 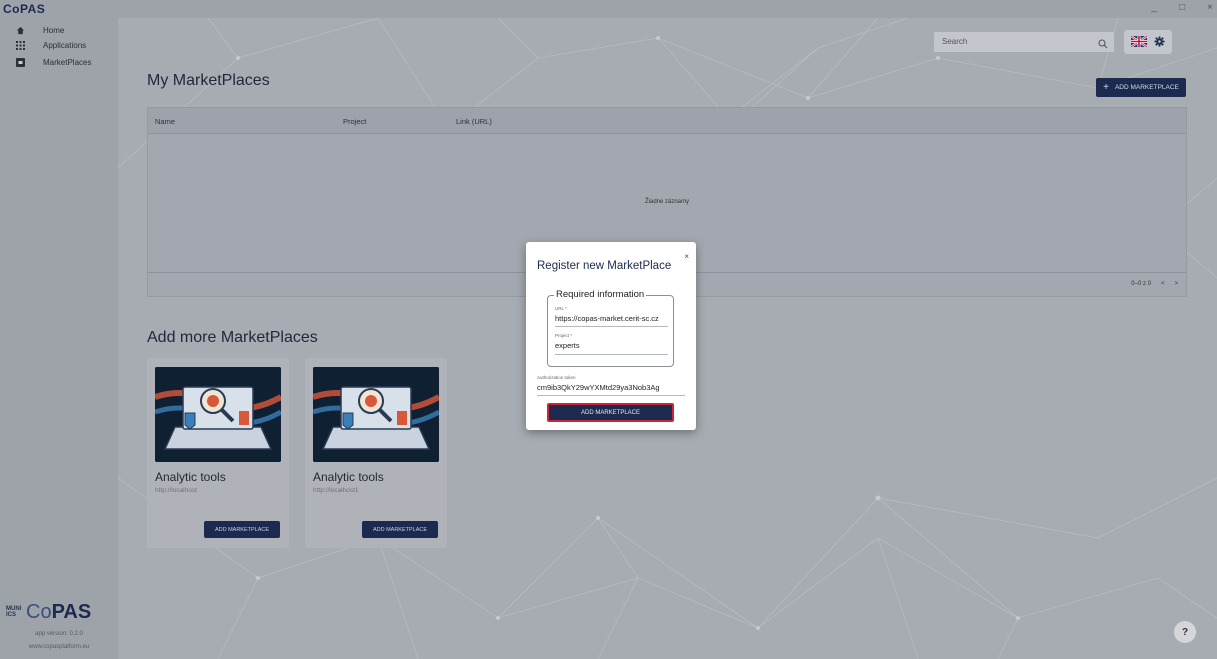 I want to click on pagination: 0–0 z 0 < >, so click(x=1154, y=284).